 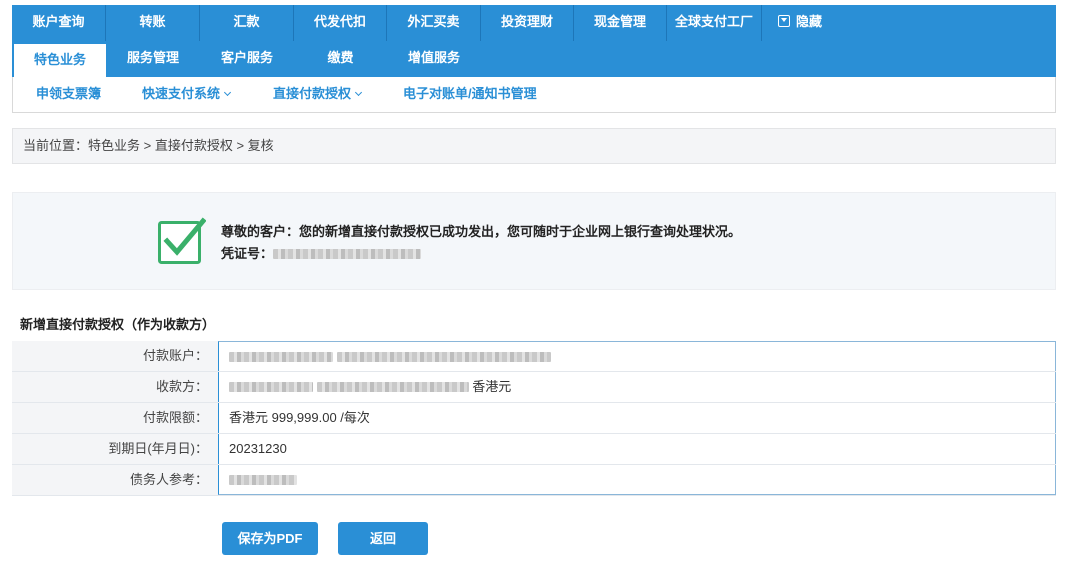 What do you see at coordinates (118, 324) in the screenshot?
I see `section-title: 新增直接付款授权（作为收款方）` at bounding box center [118, 324].